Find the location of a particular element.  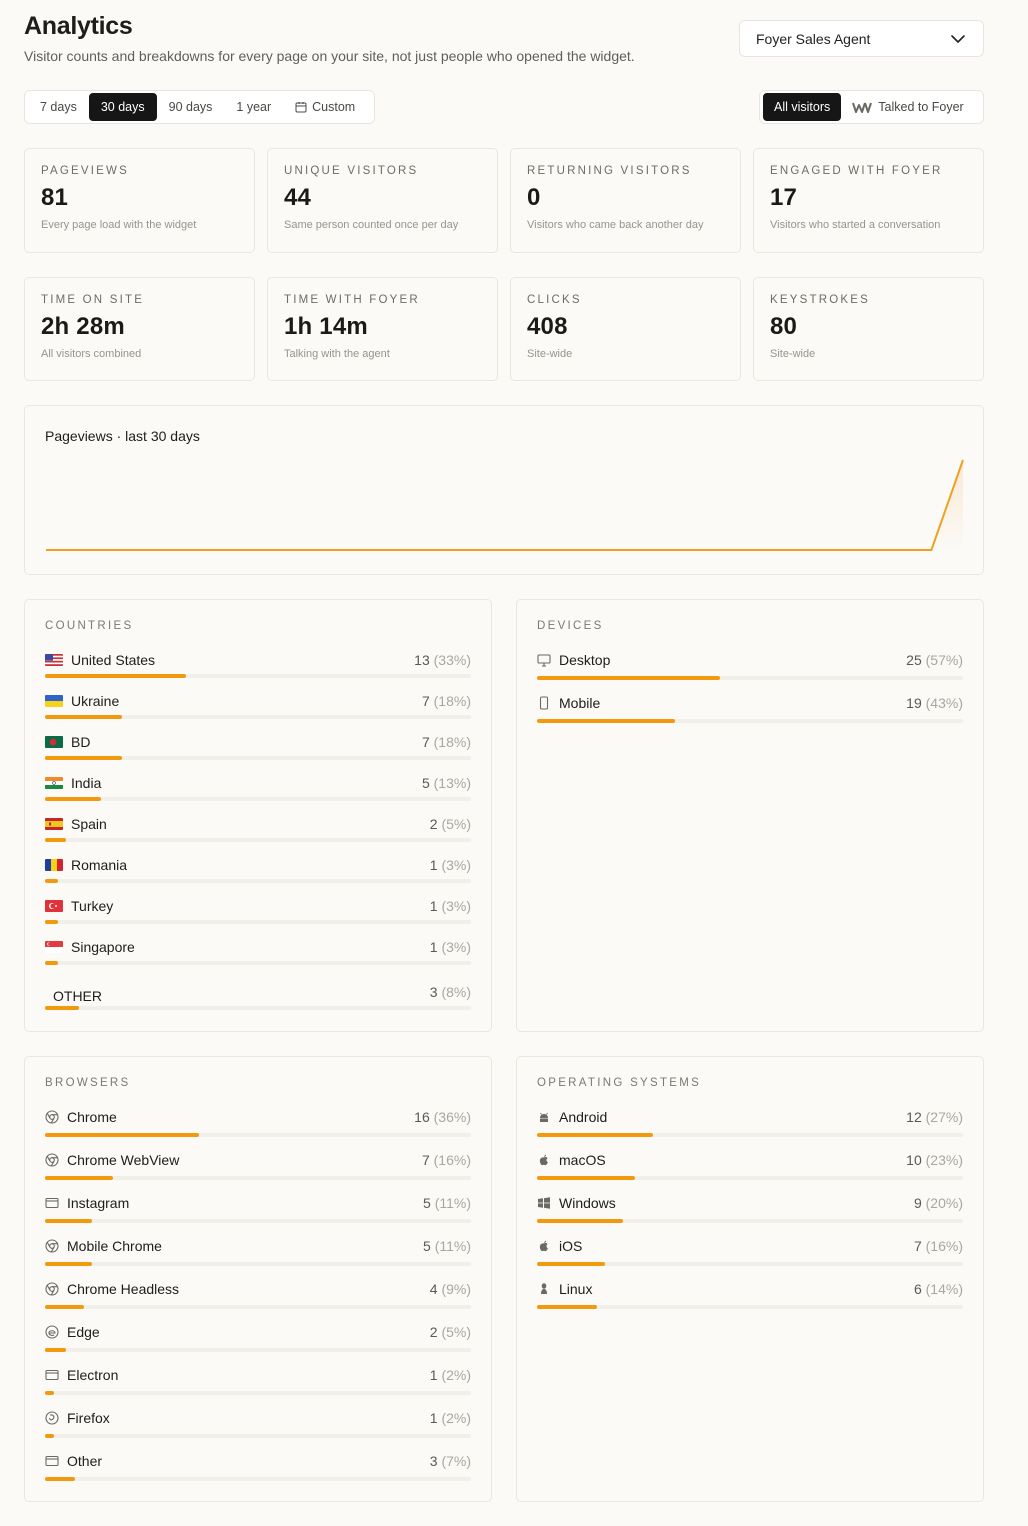

flag-ua-icon is located at coordinates (54, 701).